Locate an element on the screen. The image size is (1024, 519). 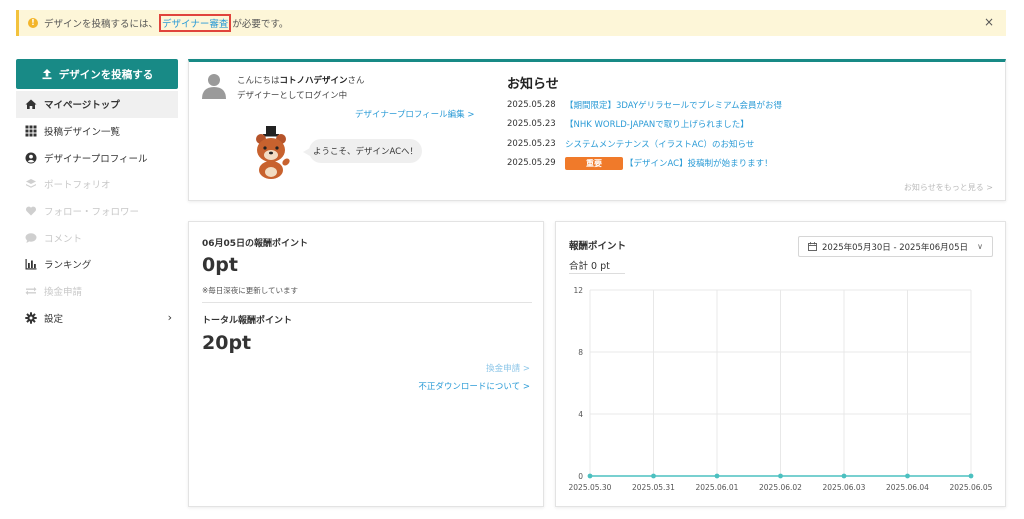
sidebar-item-designer-profile: デザイナープロフィール is located at coordinates (97, 157).